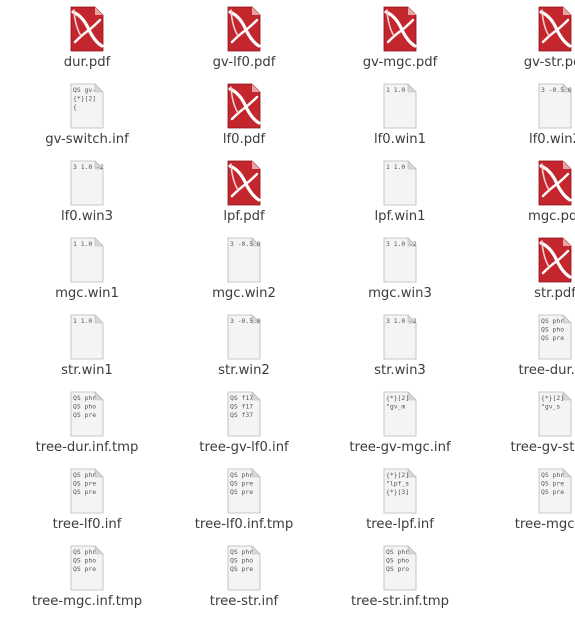  I want to click on file-item: lf0.pdf, so click(244, 117).